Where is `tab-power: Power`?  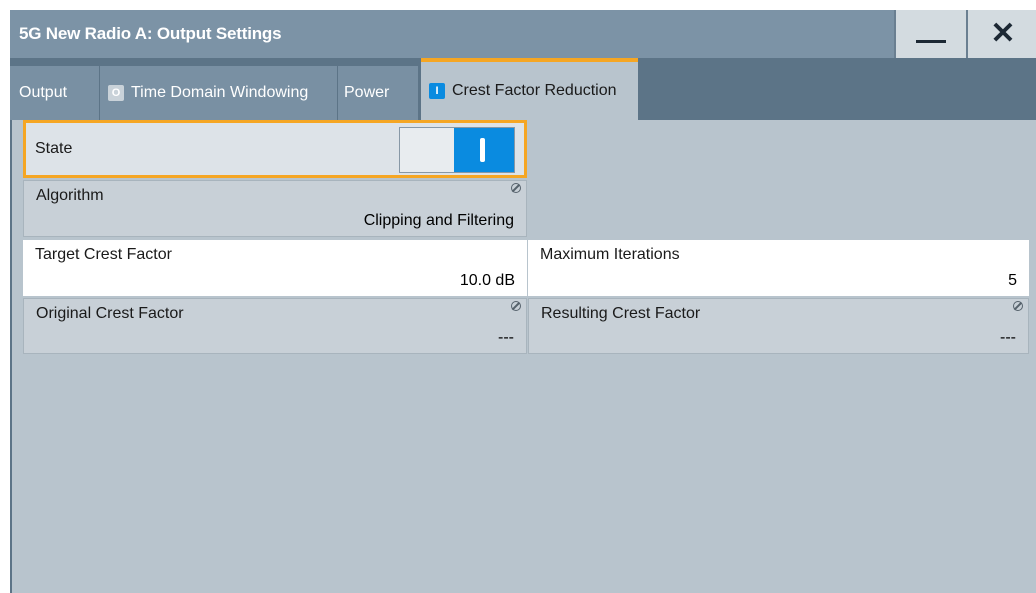
tab-power: Power is located at coordinates (378, 93).